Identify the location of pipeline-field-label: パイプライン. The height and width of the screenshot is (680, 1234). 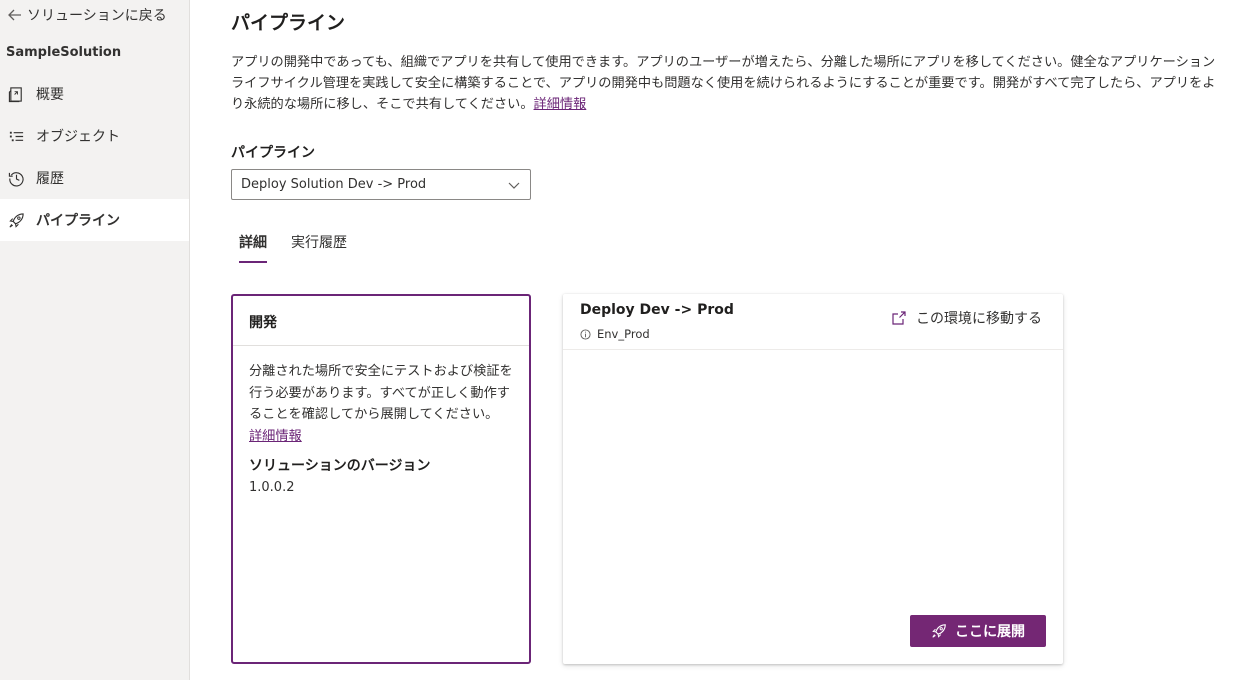
(273, 153).